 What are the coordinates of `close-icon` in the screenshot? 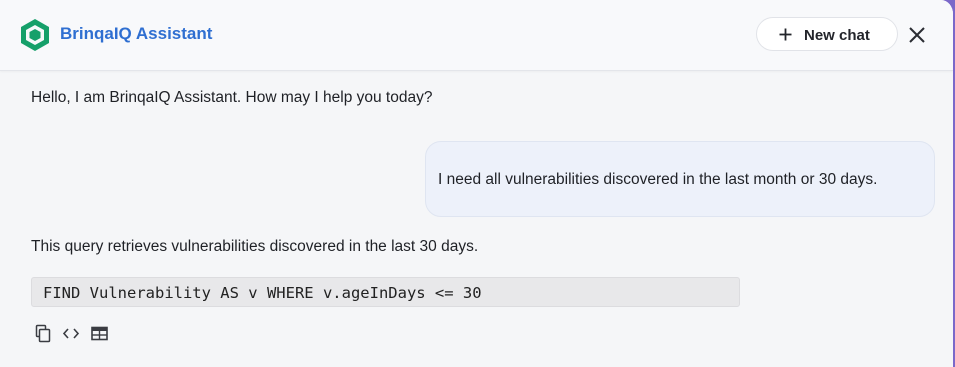 It's located at (917, 35).